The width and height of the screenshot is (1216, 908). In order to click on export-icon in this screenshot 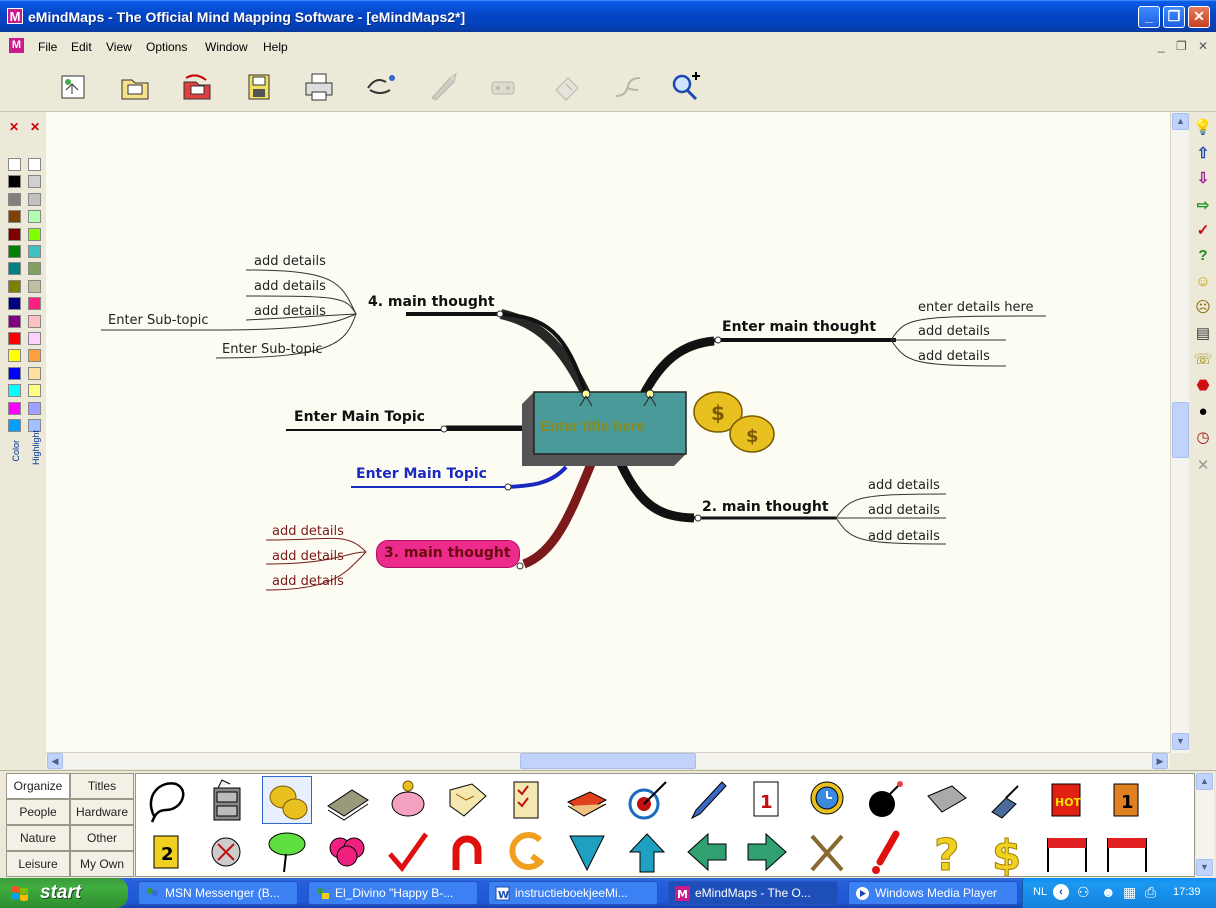, I will do `click(567, 87)`.